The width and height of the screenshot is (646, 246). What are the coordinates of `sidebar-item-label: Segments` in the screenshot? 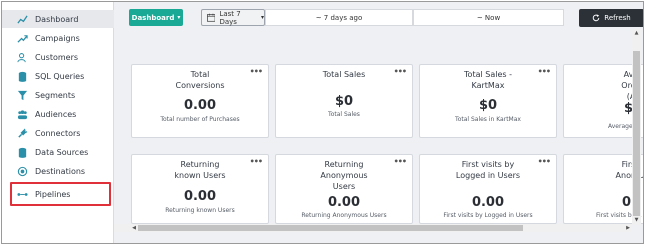 It's located at (55, 95).